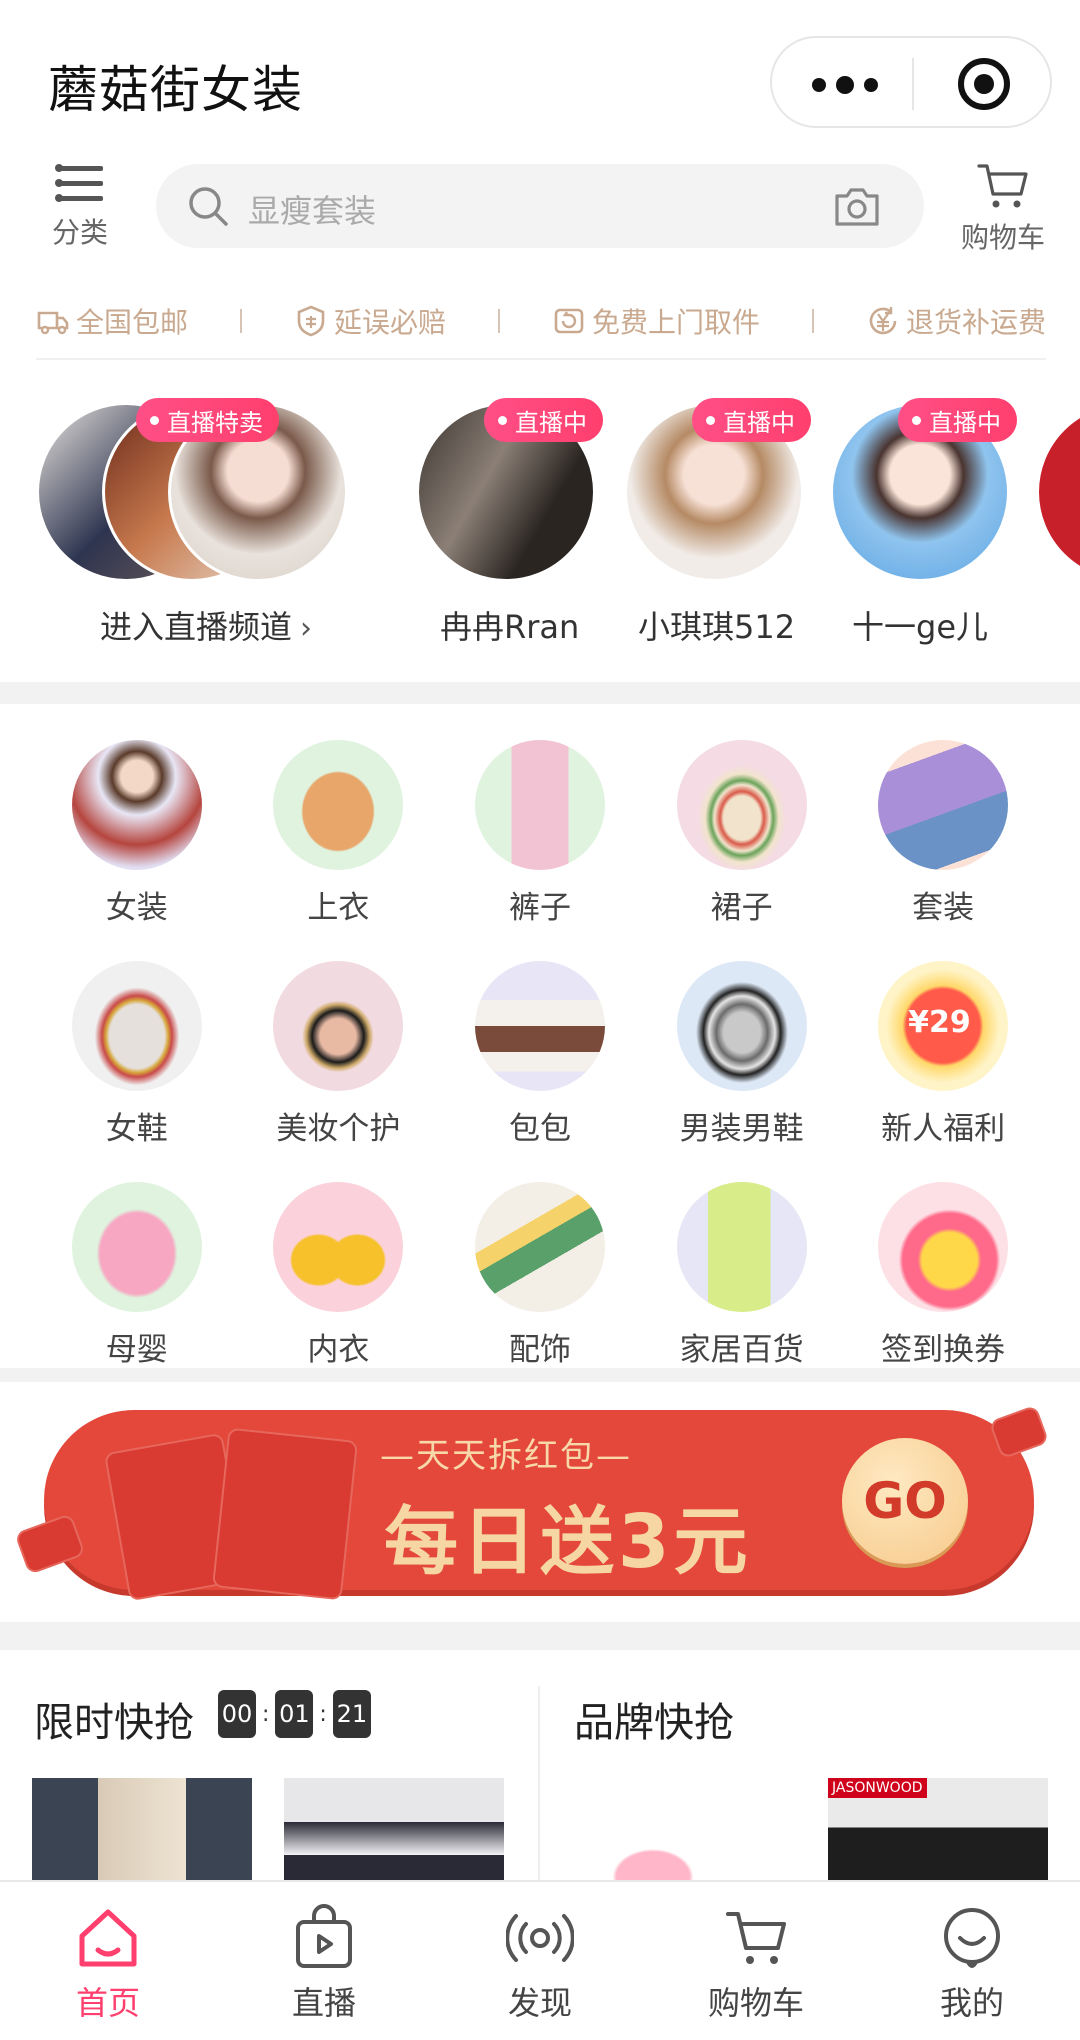  What do you see at coordinates (717, 627) in the screenshot?
I see `anchor-name: 小琪琪512` at bounding box center [717, 627].